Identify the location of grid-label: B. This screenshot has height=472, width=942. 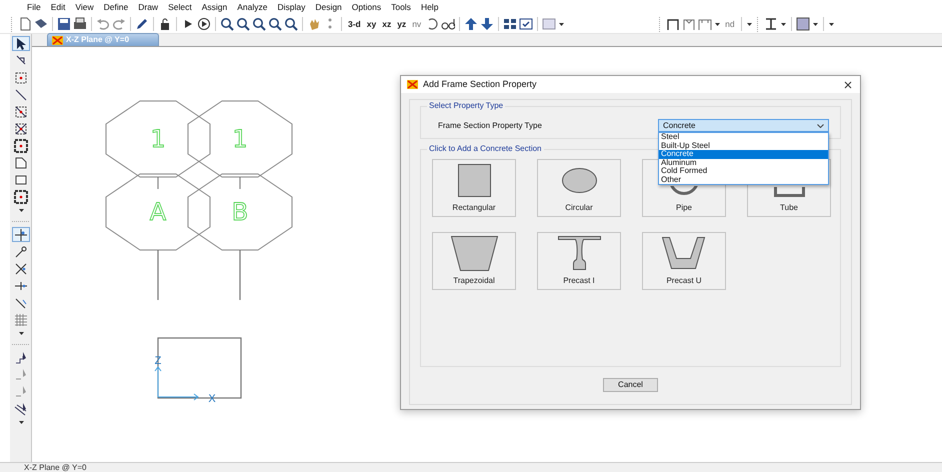
(240, 212).